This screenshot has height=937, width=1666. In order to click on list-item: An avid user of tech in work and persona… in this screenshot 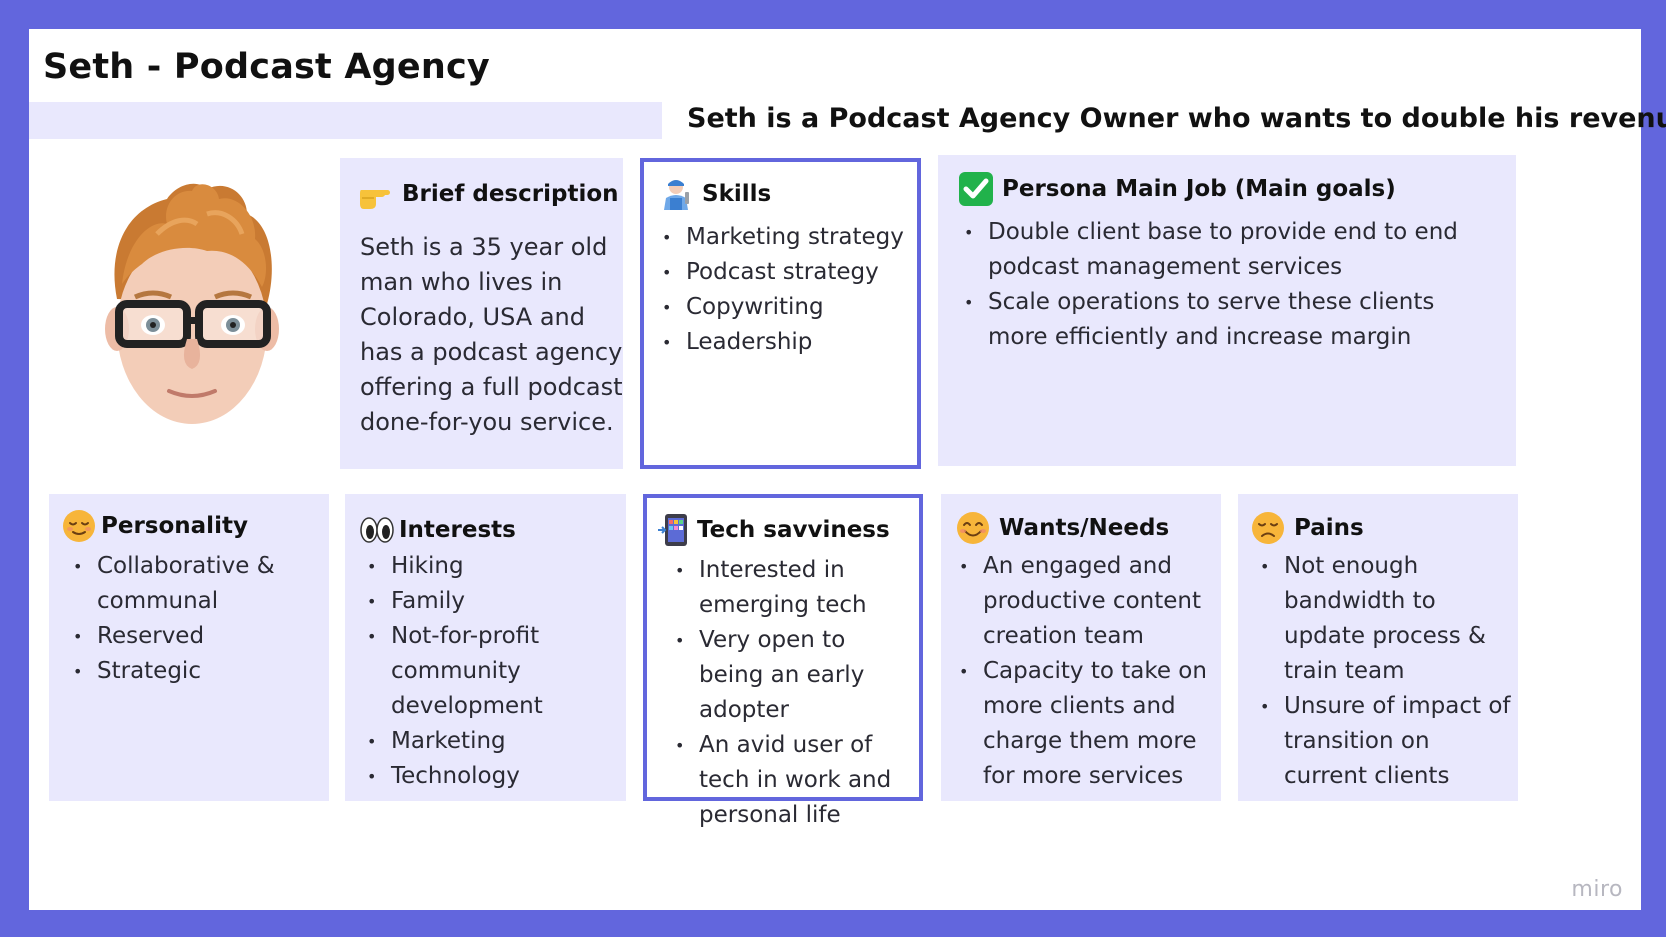, I will do `click(793, 780)`.